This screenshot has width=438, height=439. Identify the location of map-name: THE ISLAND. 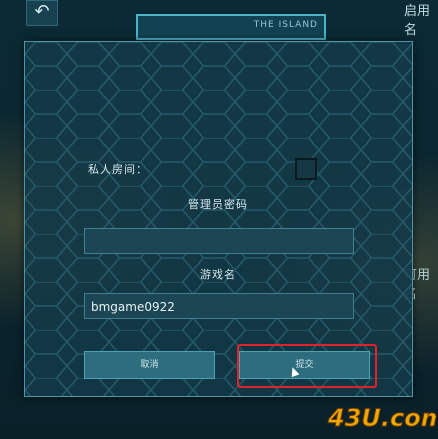
(285, 25).